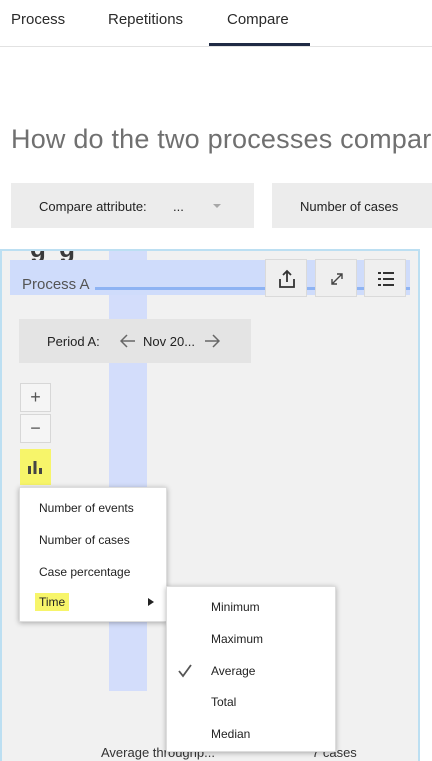 Image resolution: width=432 pixels, height=761 pixels. I want to click on submenu-item-maximum: Maximum, so click(251, 638).